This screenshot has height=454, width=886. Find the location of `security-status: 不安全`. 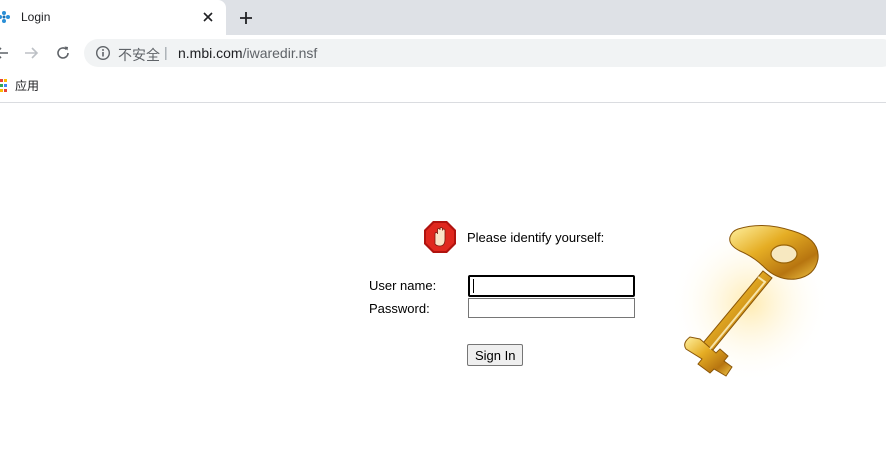

security-status: 不安全 is located at coordinates (139, 55).